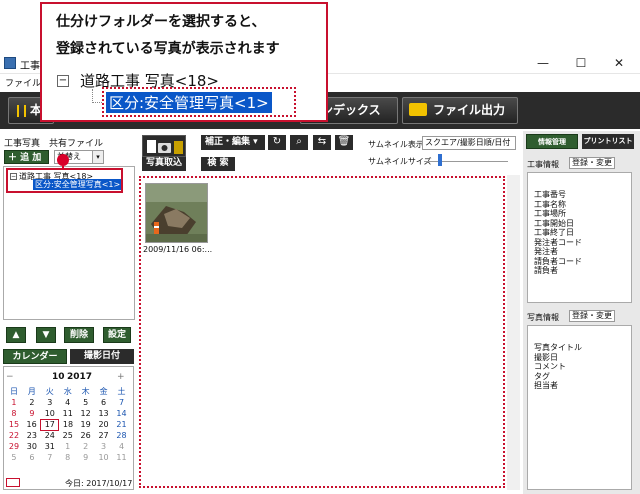  What do you see at coordinates (552, 141) in the screenshot?
I see `tab-info-management: 情報管理` at bounding box center [552, 141].